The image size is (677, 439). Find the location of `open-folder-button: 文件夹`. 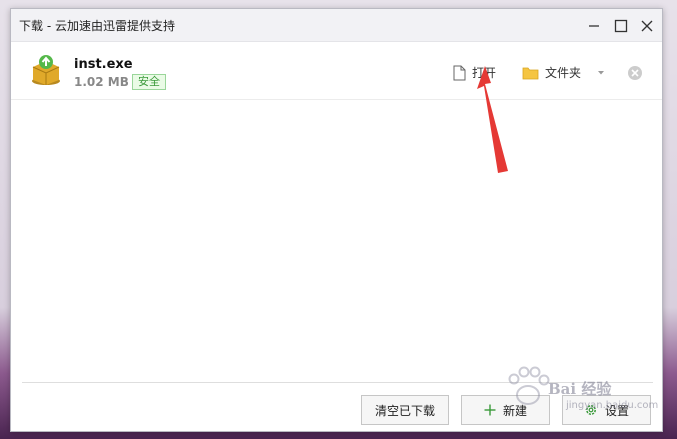

open-folder-button: 文件夹 is located at coordinates (551, 72).